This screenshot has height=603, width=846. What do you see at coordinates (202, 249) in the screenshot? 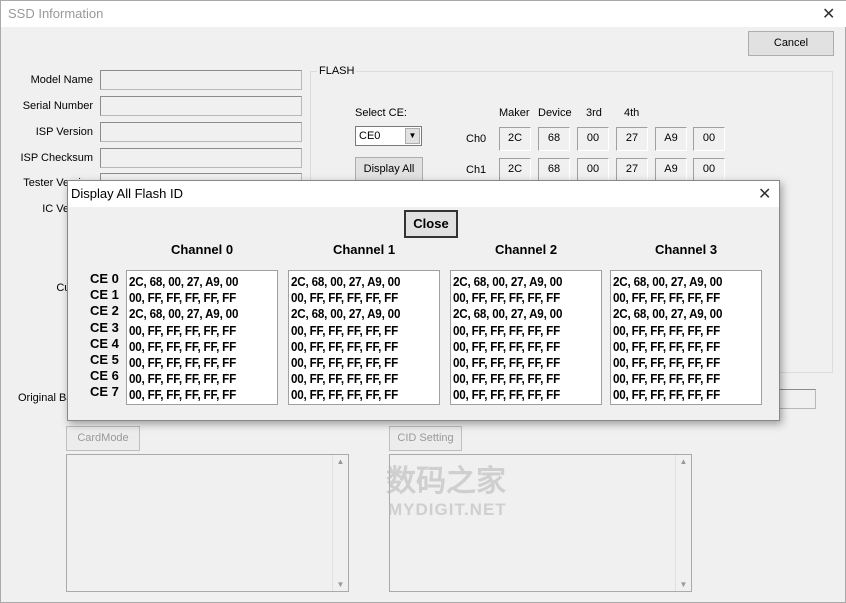
I see `channel-header: Channel 0` at bounding box center [202, 249].